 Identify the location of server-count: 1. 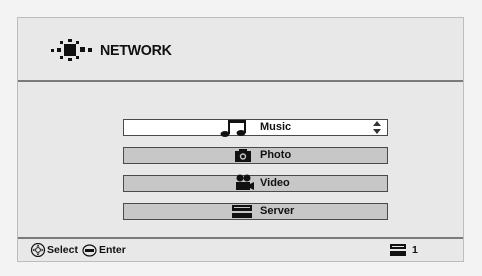
(415, 250).